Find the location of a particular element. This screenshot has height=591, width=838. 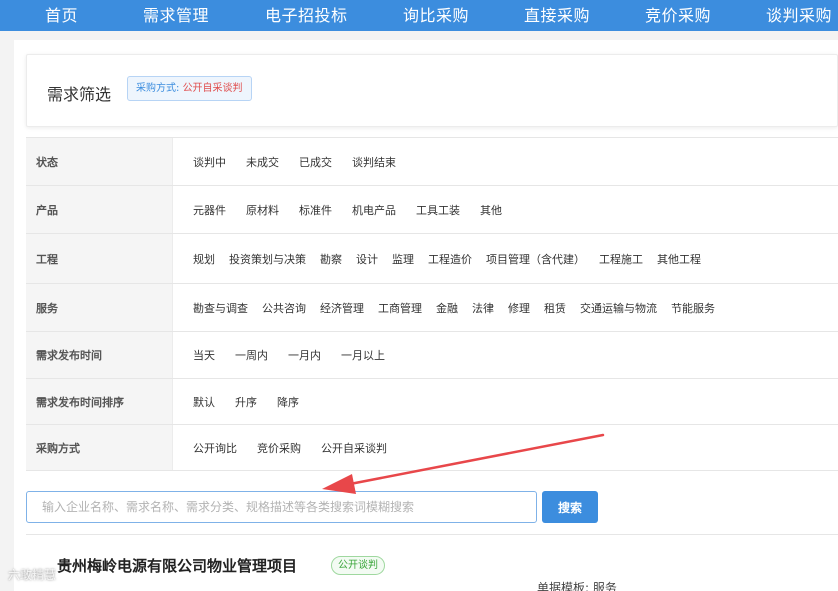

filter-option: 已成交 is located at coordinates (315, 162).